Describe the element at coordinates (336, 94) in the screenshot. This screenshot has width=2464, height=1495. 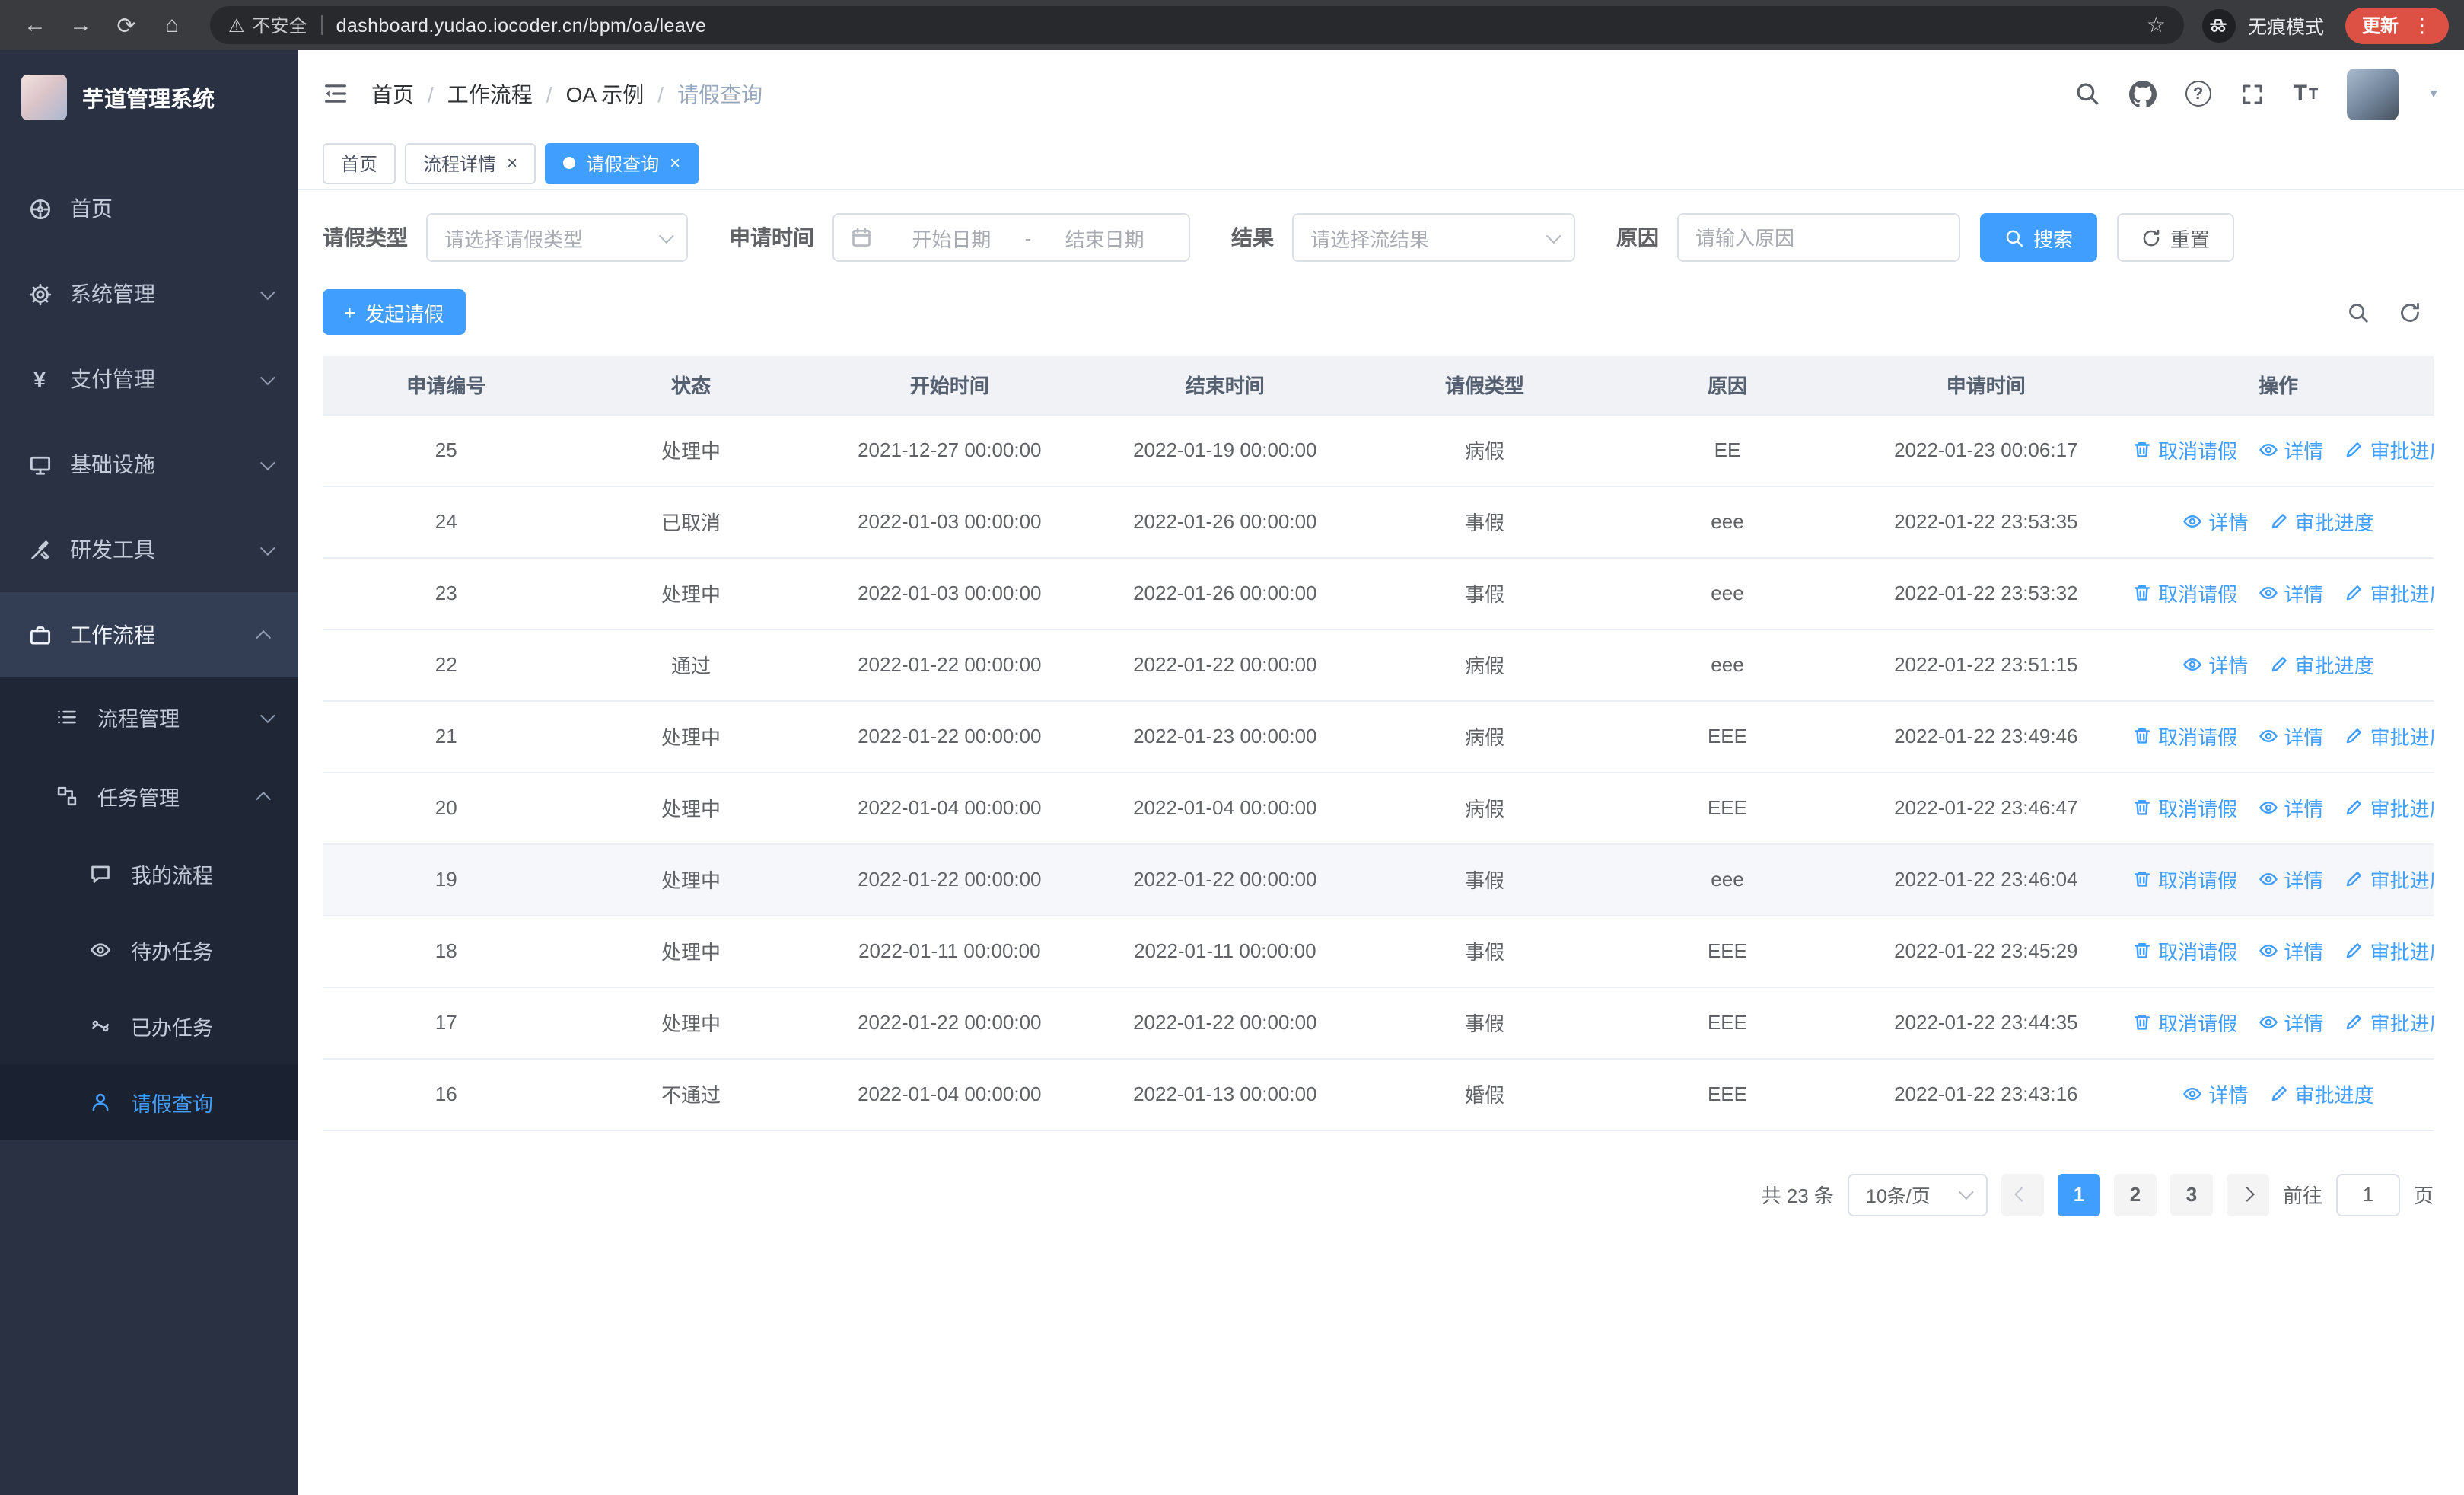
I see `sidebar-fold-icon` at that location.